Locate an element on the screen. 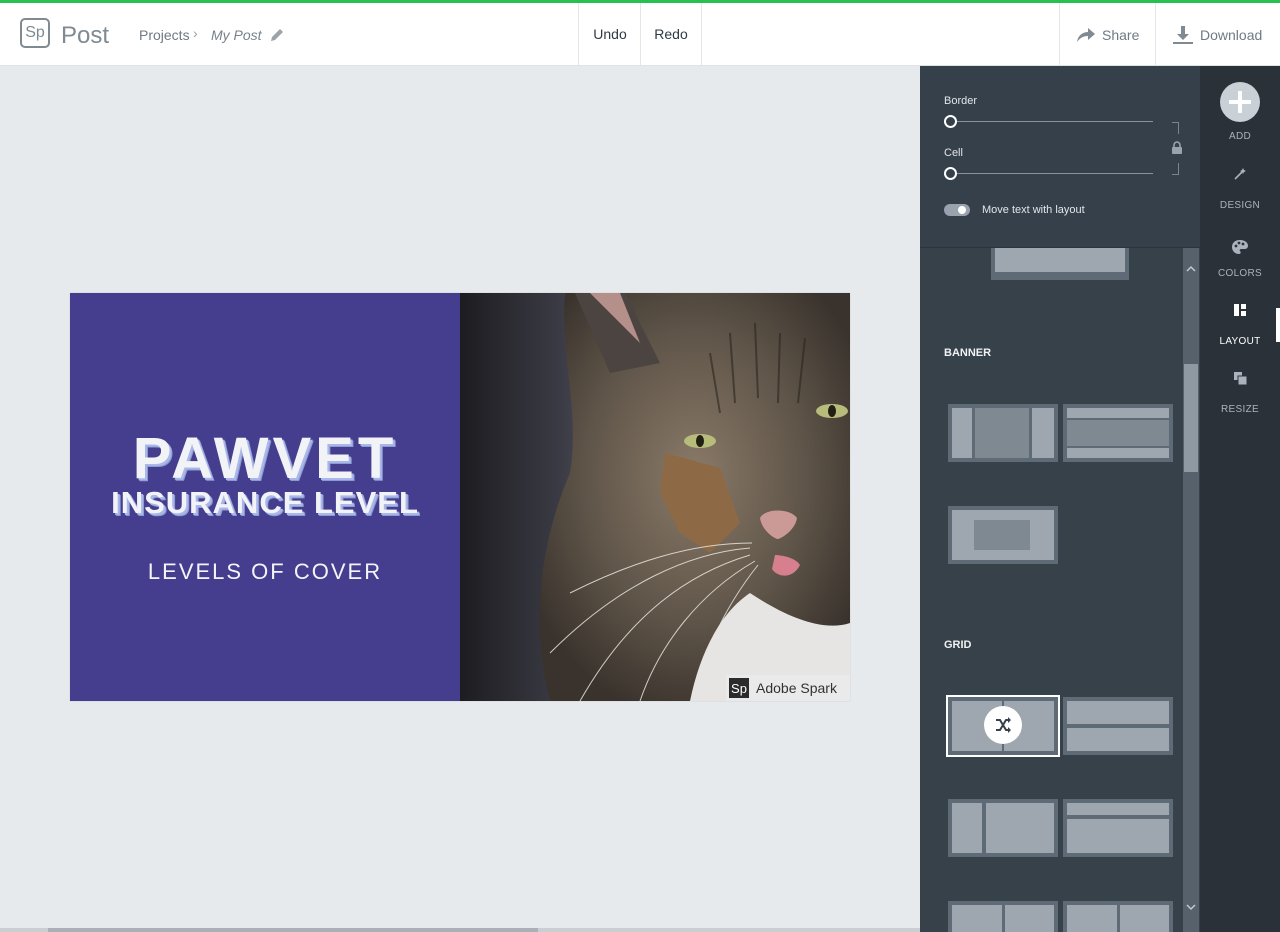 This screenshot has height=932, width=1280. resize-icon is located at coordinates (1240, 378).